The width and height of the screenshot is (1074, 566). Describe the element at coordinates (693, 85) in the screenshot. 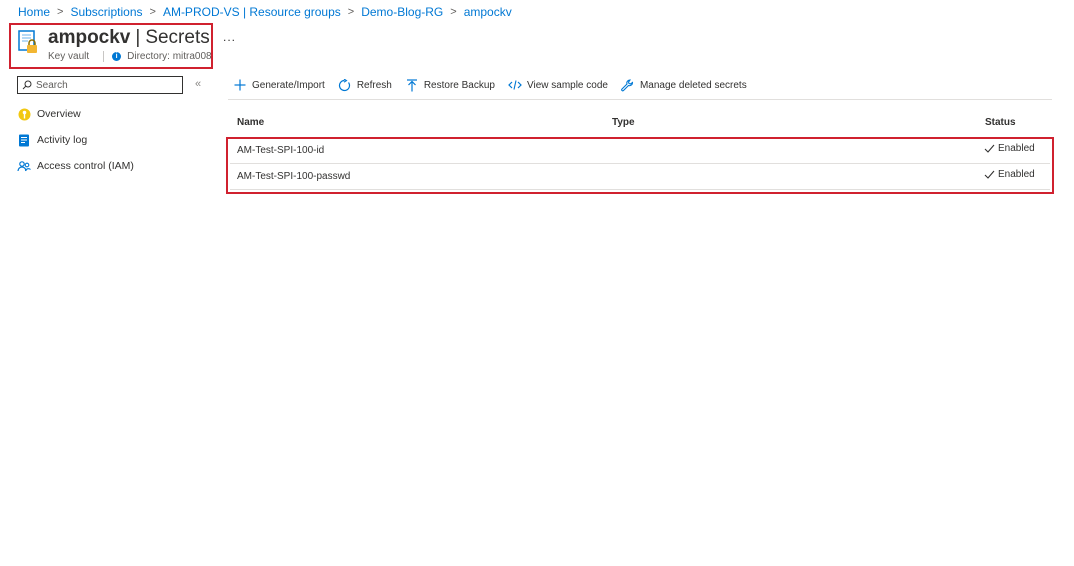

I see `manage-deleted-secrets-label: Manage deleted secrets` at that location.